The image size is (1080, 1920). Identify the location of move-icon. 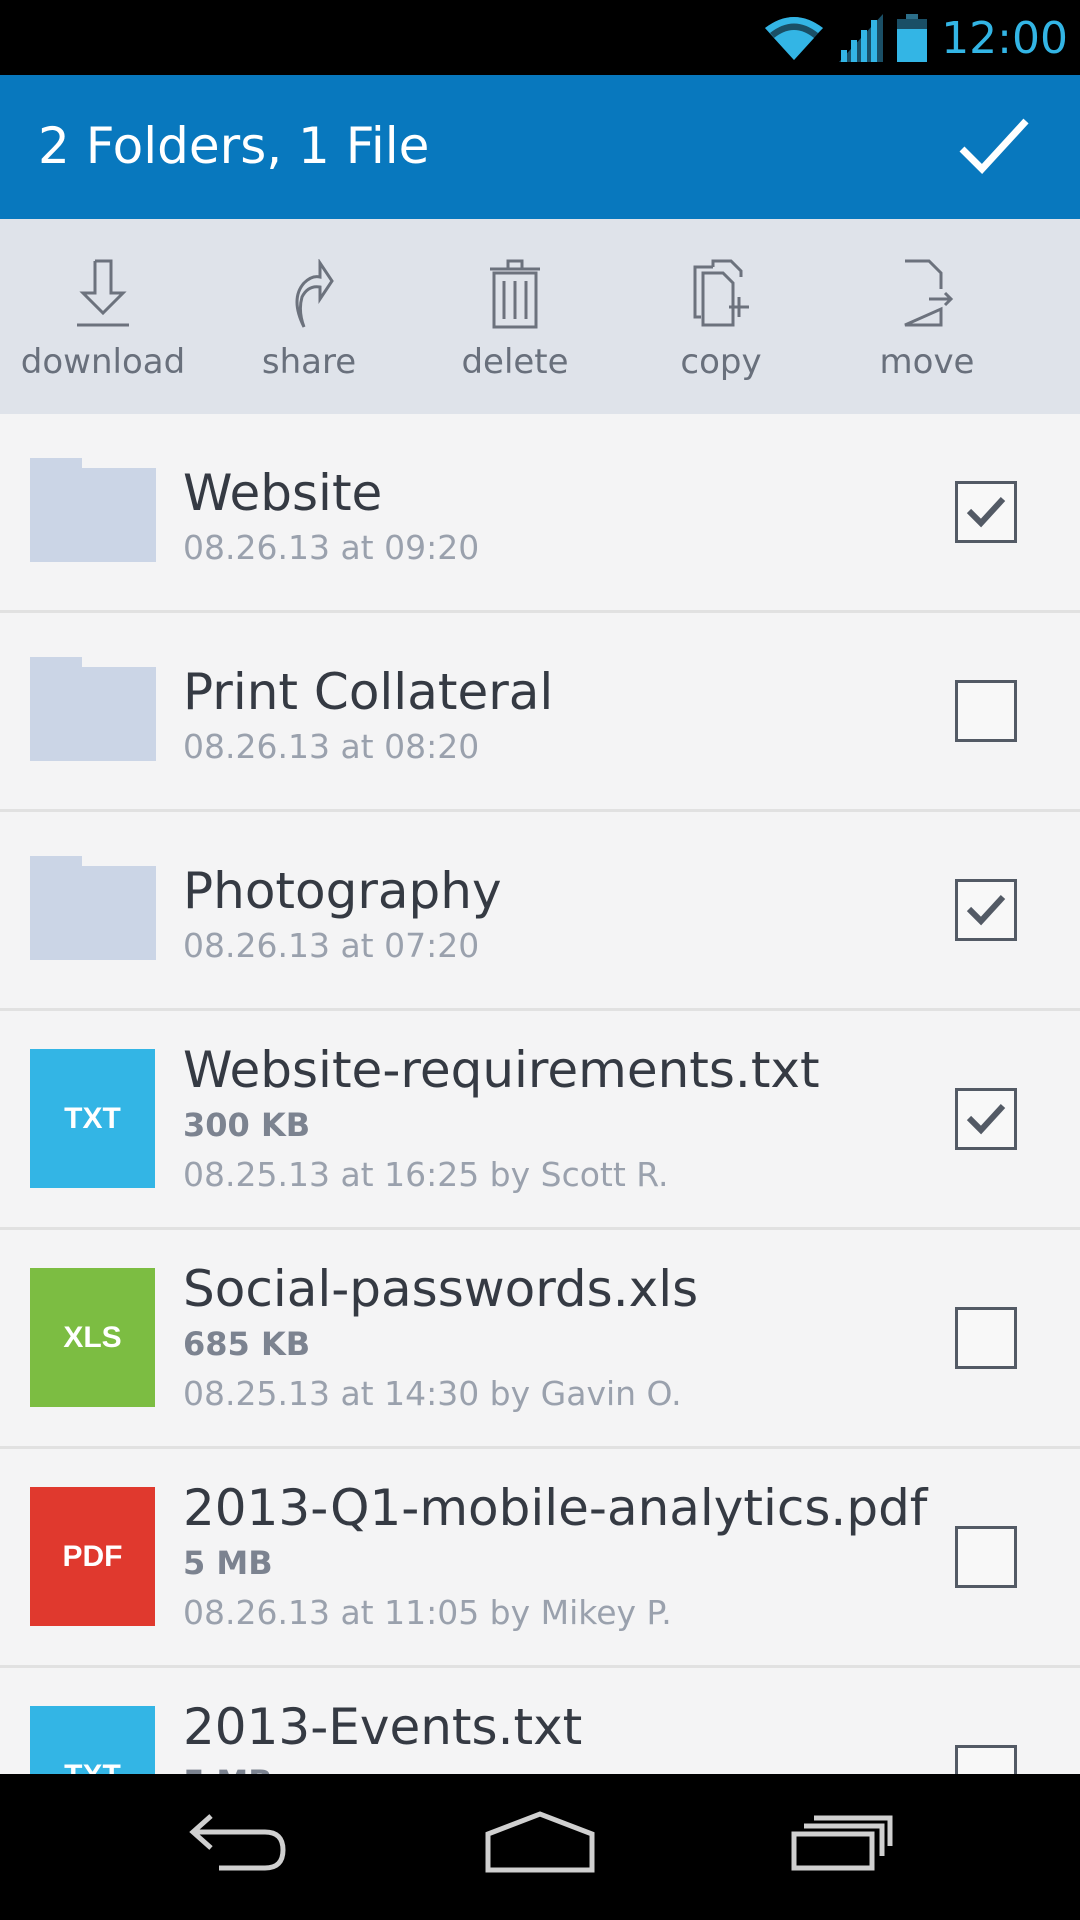
(929, 293).